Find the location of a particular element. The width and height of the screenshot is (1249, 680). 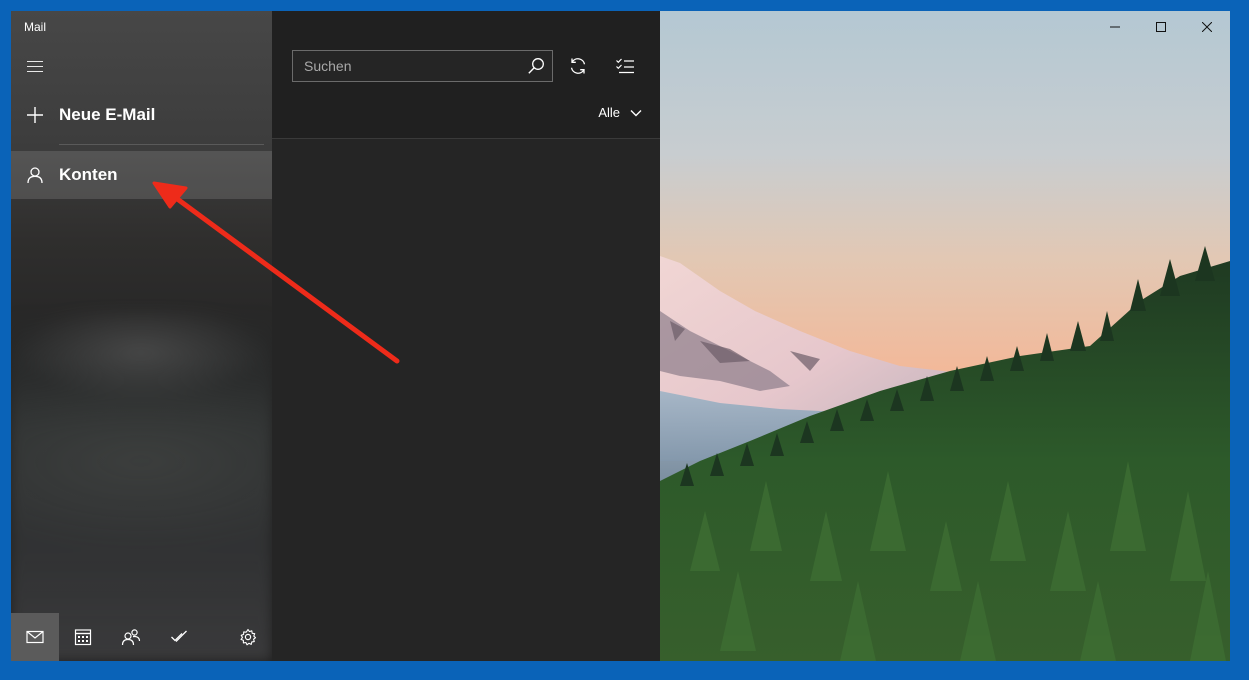

sync-icon is located at coordinates (578, 66).